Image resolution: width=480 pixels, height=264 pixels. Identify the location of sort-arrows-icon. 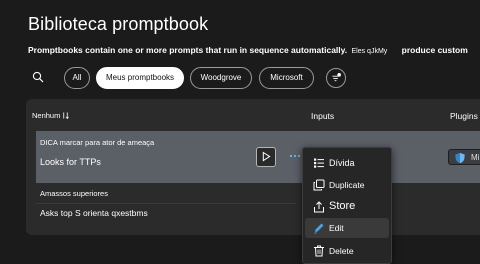
(66, 116).